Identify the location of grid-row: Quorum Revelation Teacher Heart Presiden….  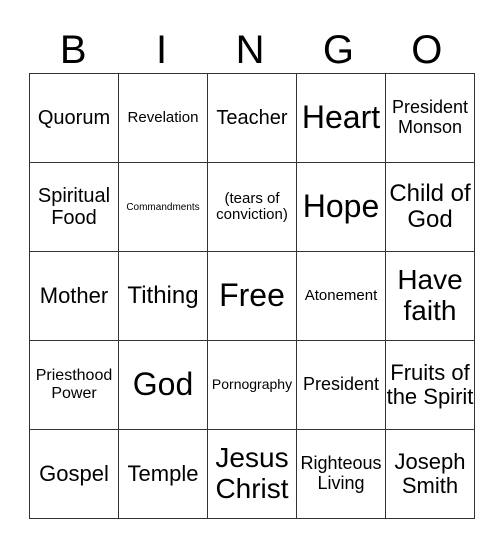
(252, 118).